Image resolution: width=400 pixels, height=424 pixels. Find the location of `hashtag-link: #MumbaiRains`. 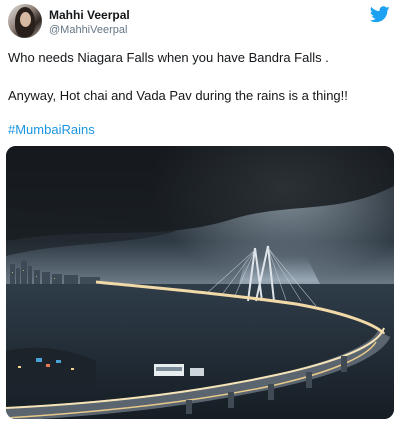

hashtag-link: #MumbaiRains is located at coordinates (51, 129).